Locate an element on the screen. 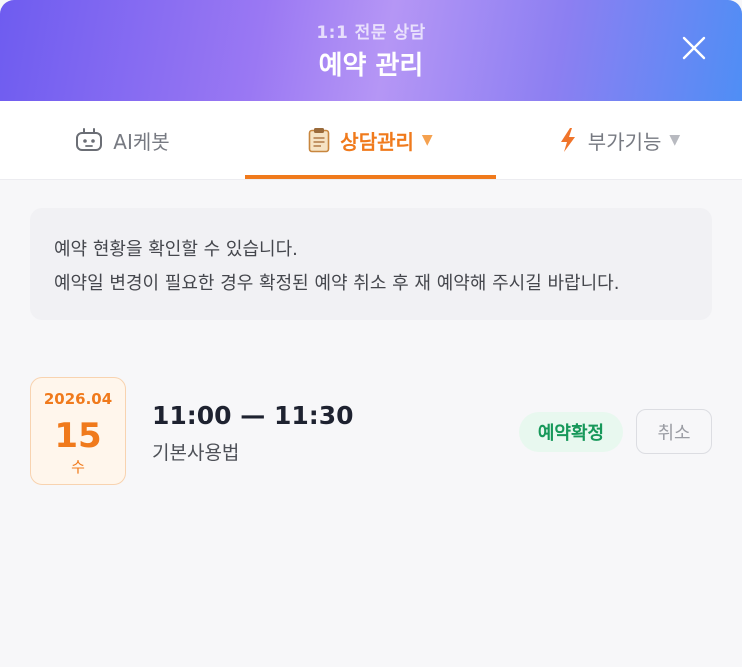 The height and width of the screenshot is (667, 742). tab-bar: AI케봇 상담관리 ▼ 부가기능 ▼ is located at coordinates (371, 140).